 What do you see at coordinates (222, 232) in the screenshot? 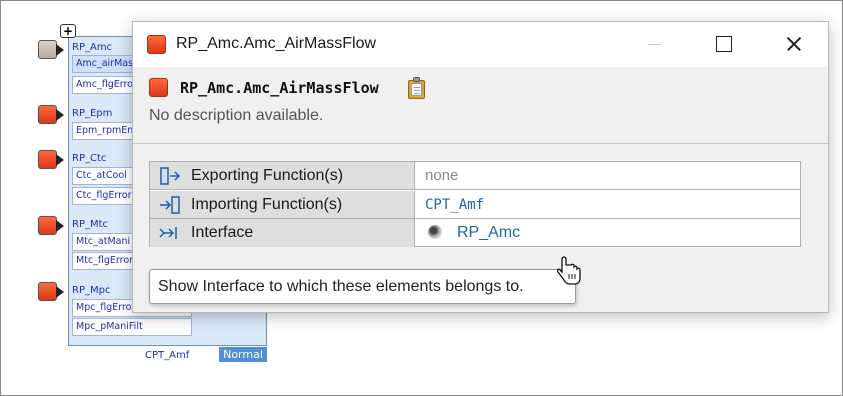
I see `row-label: Interface` at bounding box center [222, 232].